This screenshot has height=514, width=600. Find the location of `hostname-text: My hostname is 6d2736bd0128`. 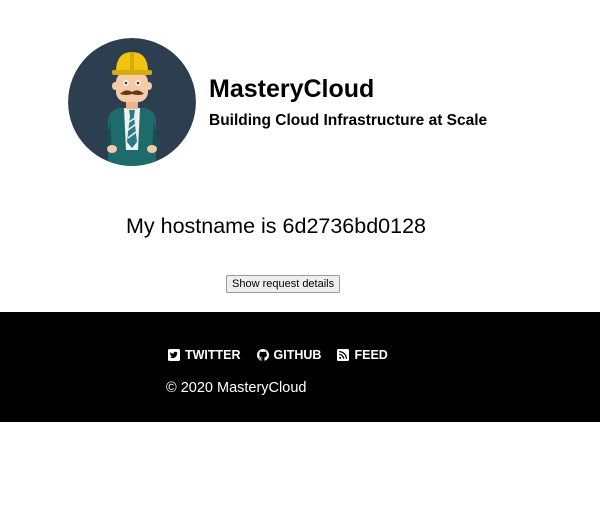

hostname-text: My hostname is 6d2736bd0128 is located at coordinates (276, 226).